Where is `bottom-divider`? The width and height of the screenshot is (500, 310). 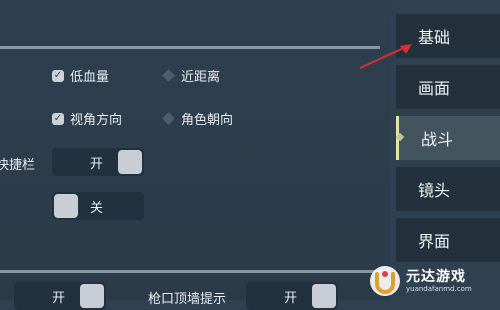
bottom-divider is located at coordinates (195, 271).